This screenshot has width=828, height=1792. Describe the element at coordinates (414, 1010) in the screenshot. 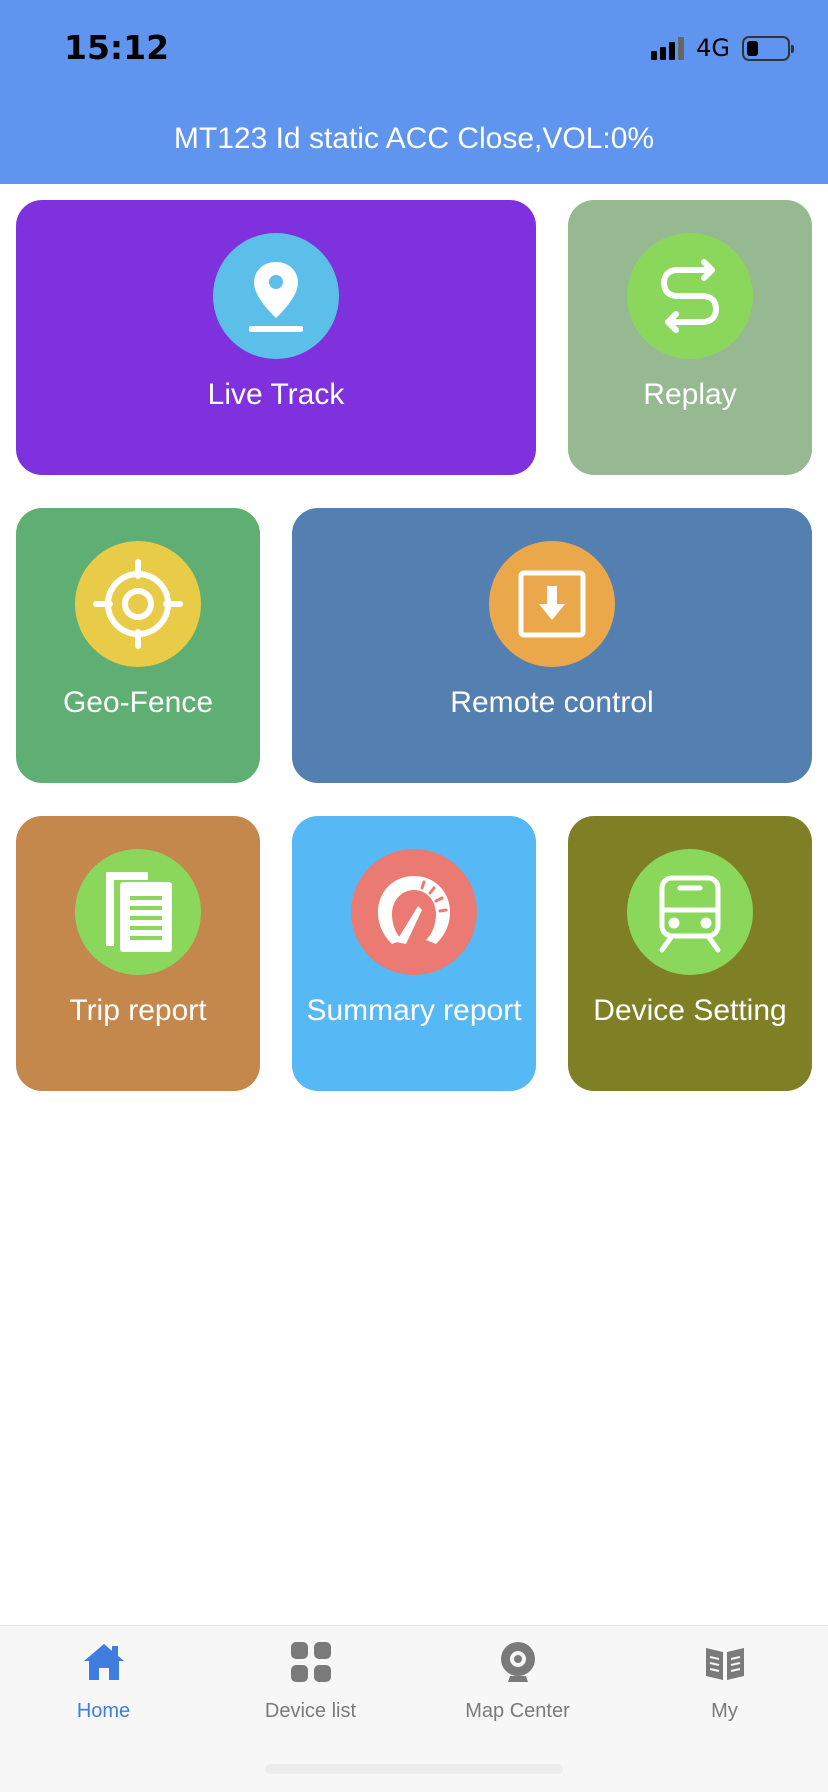

I see `summary-report-label: Summary report` at that location.